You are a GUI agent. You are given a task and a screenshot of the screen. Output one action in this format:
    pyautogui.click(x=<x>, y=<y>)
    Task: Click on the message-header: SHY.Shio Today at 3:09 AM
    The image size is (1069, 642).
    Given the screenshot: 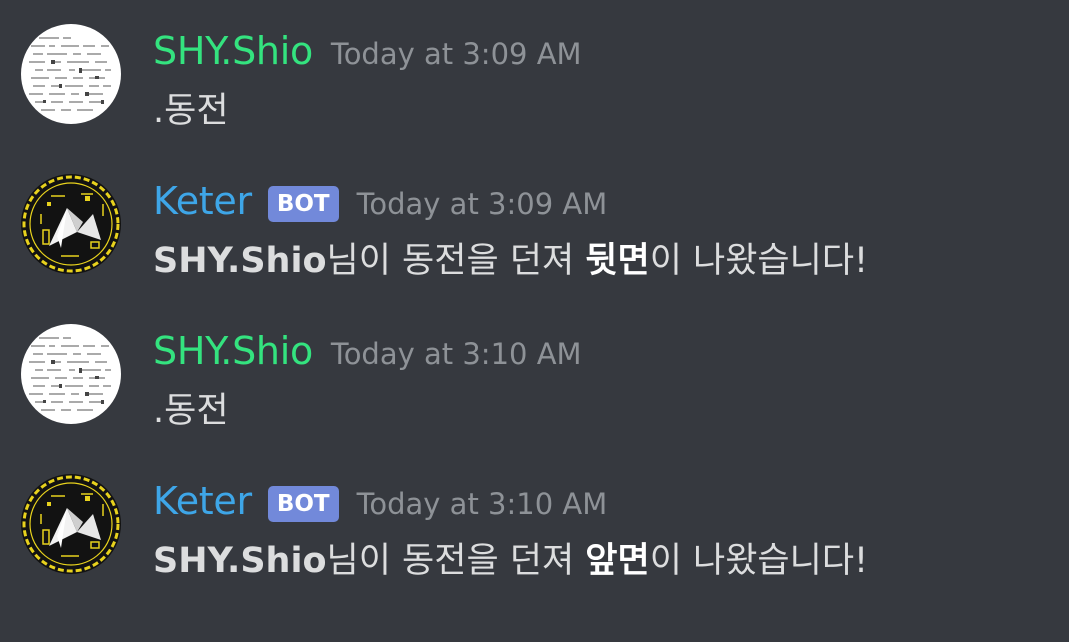 What is the action you would take?
    pyautogui.click(x=367, y=51)
    